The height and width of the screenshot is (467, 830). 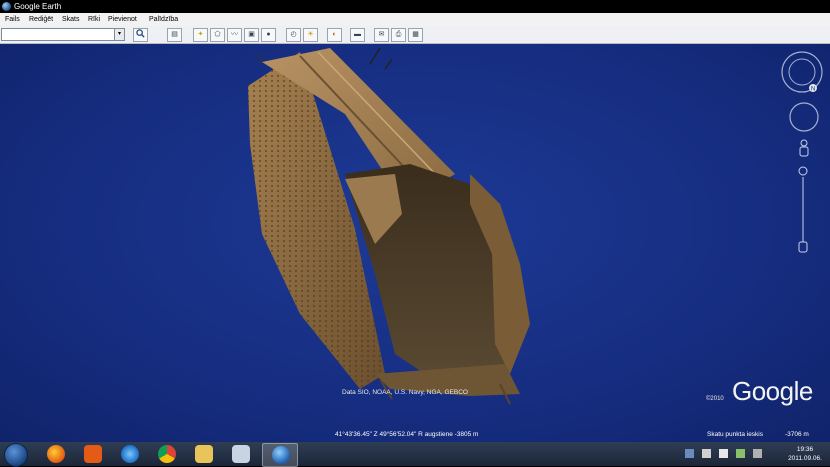 I want to click on title-bar: Google Earth, so click(x=415, y=6).